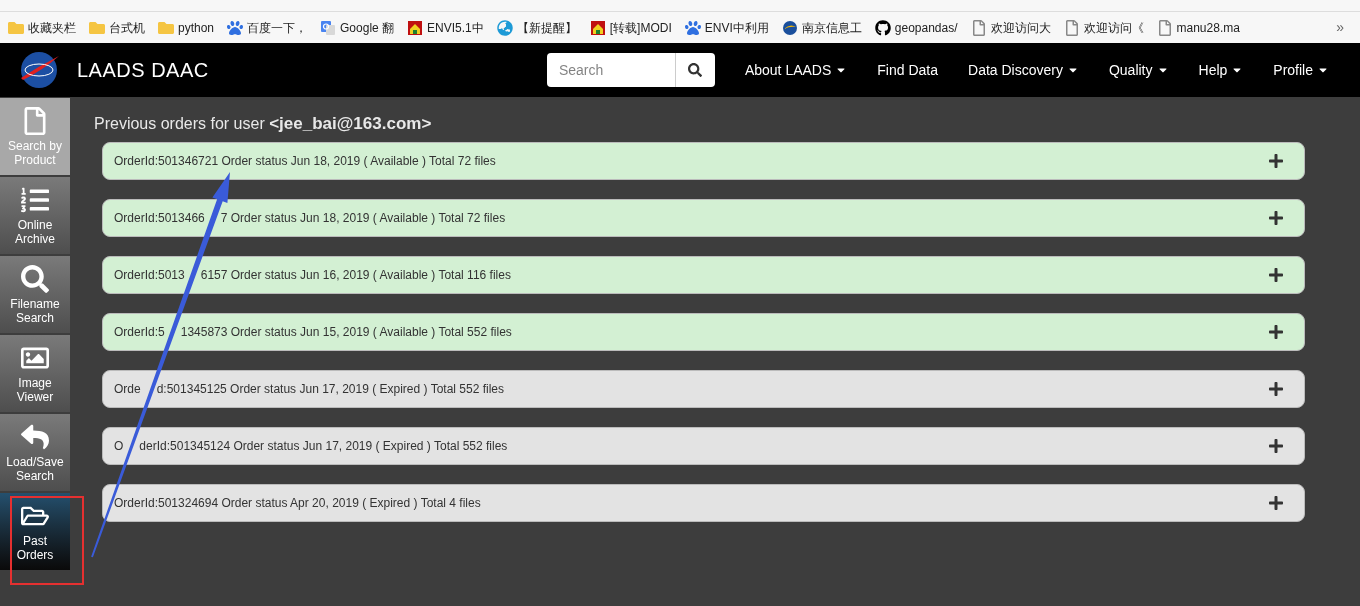 Image resolution: width=1360 pixels, height=606 pixels. Describe the element at coordinates (267, 27) in the screenshot. I see `bookmark-link: 百度一下，` at that location.